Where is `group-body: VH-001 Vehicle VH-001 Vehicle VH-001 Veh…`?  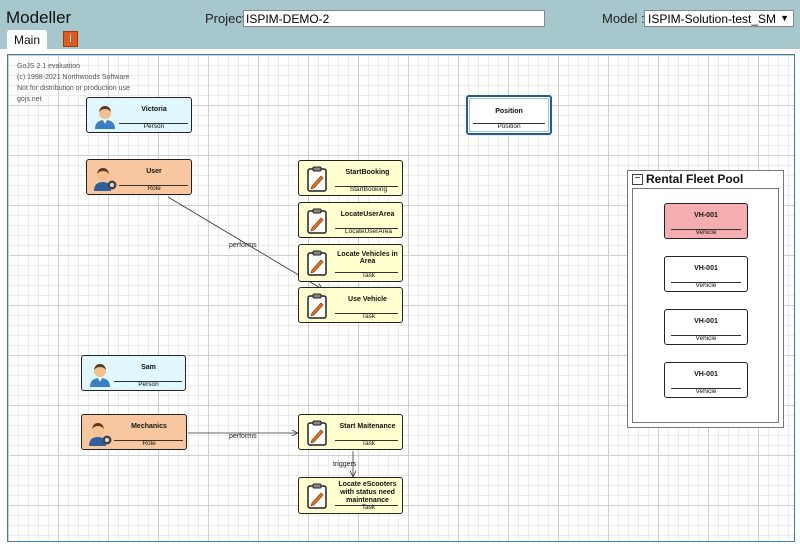 group-body: VH-001 Vehicle VH-001 Vehicle VH-001 Veh… is located at coordinates (705, 305).